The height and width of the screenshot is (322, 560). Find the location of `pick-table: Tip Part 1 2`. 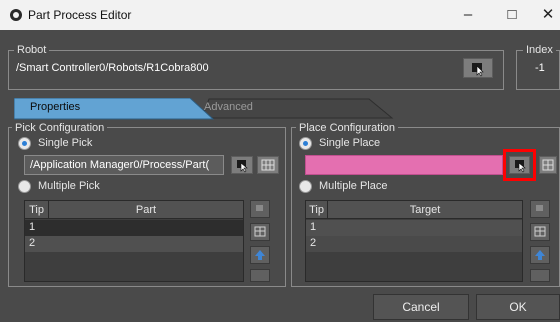

pick-table: Tip Part 1 2 is located at coordinates (134, 241).